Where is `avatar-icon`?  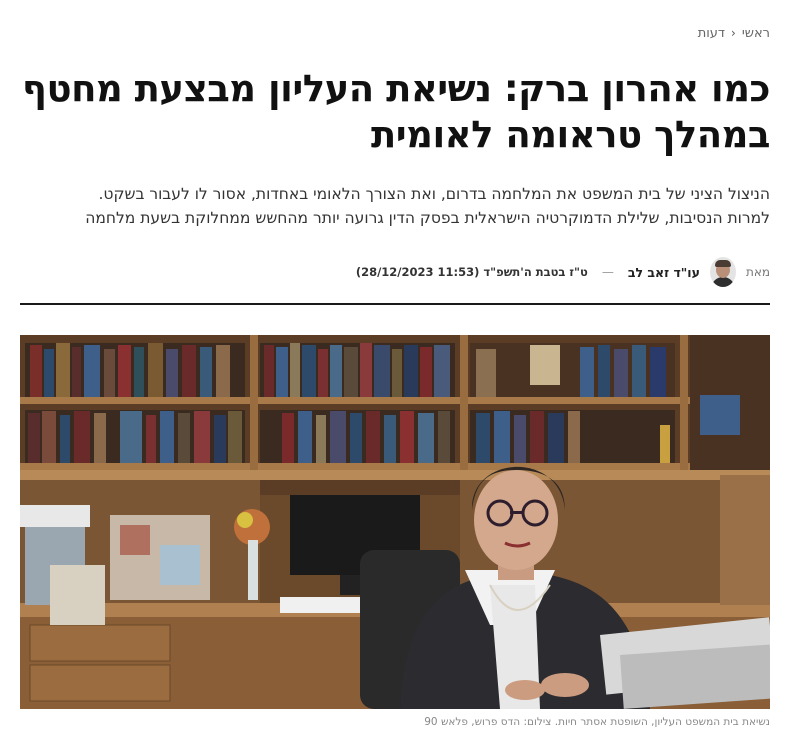
avatar-icon is located at coordinates (722, 272).